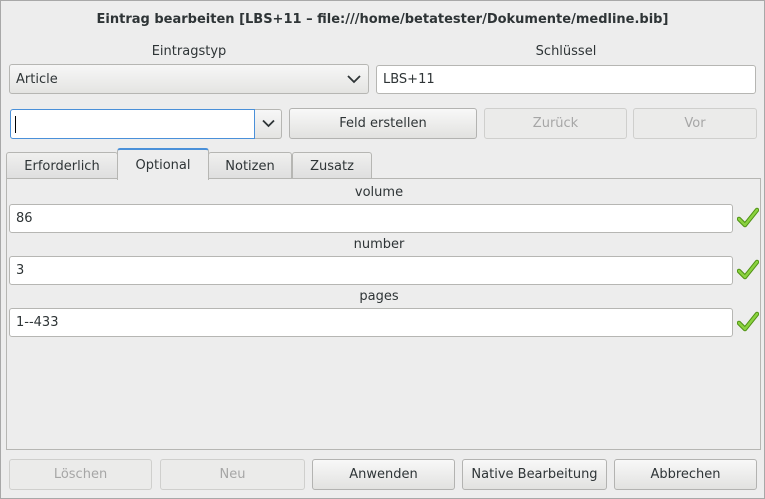  Describe the element at coordinates (80, 474) in the screenshot. I see `delete-button: Löschen` at that location.